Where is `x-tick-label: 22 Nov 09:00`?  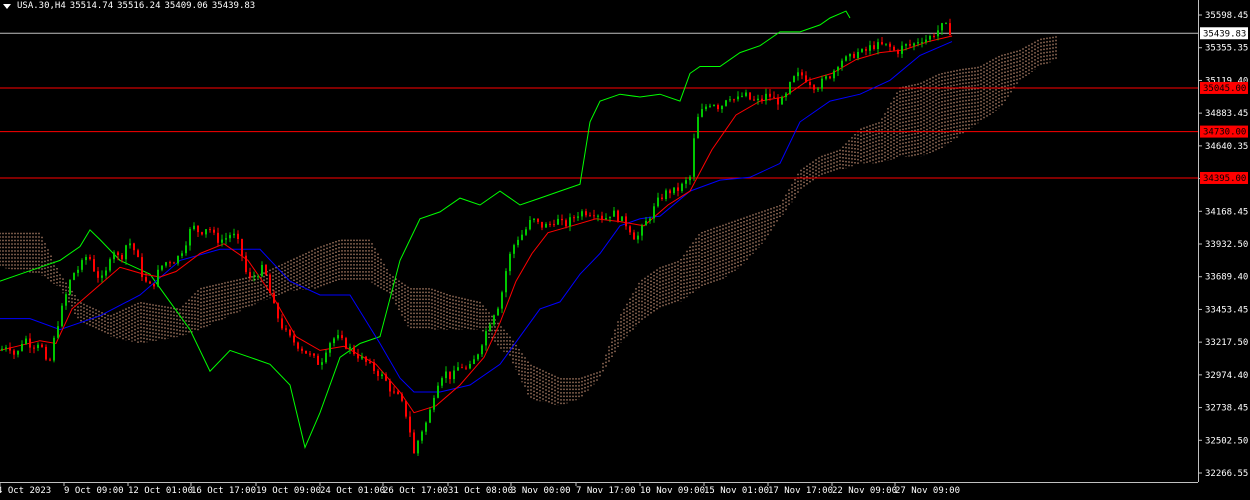
x-tick-label: 22 Nov 09:00 is located at coordinates (864, 491).